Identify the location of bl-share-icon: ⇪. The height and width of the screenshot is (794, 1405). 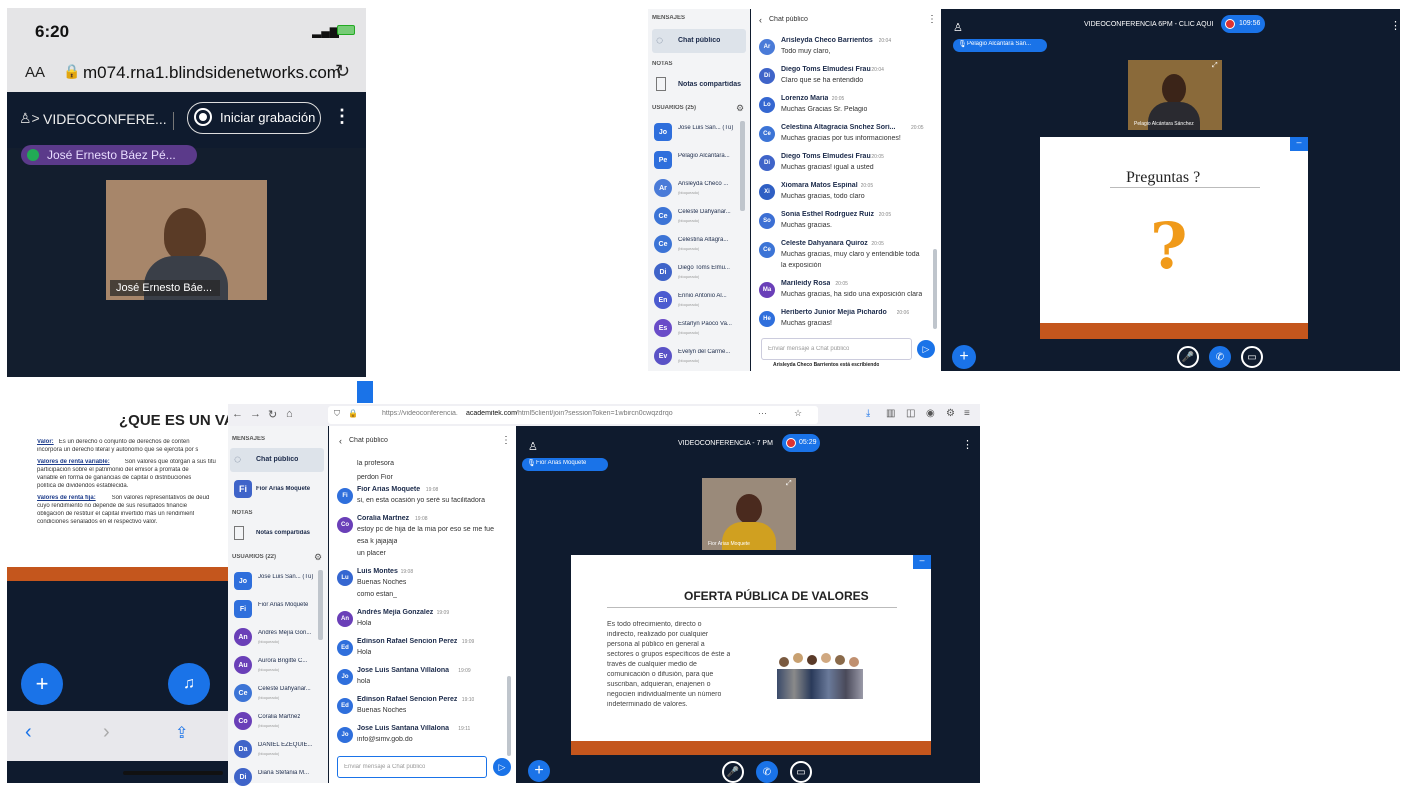
(181, 733).